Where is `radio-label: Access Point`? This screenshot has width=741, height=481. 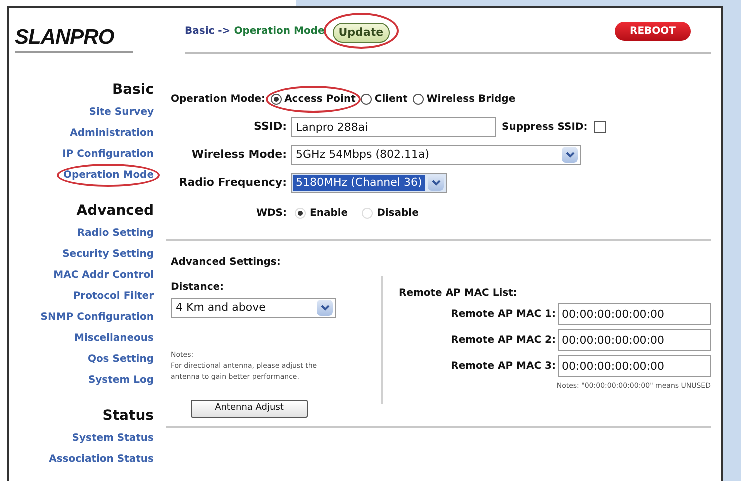 radio-label: Access Point is located at coordinates (320, 99).